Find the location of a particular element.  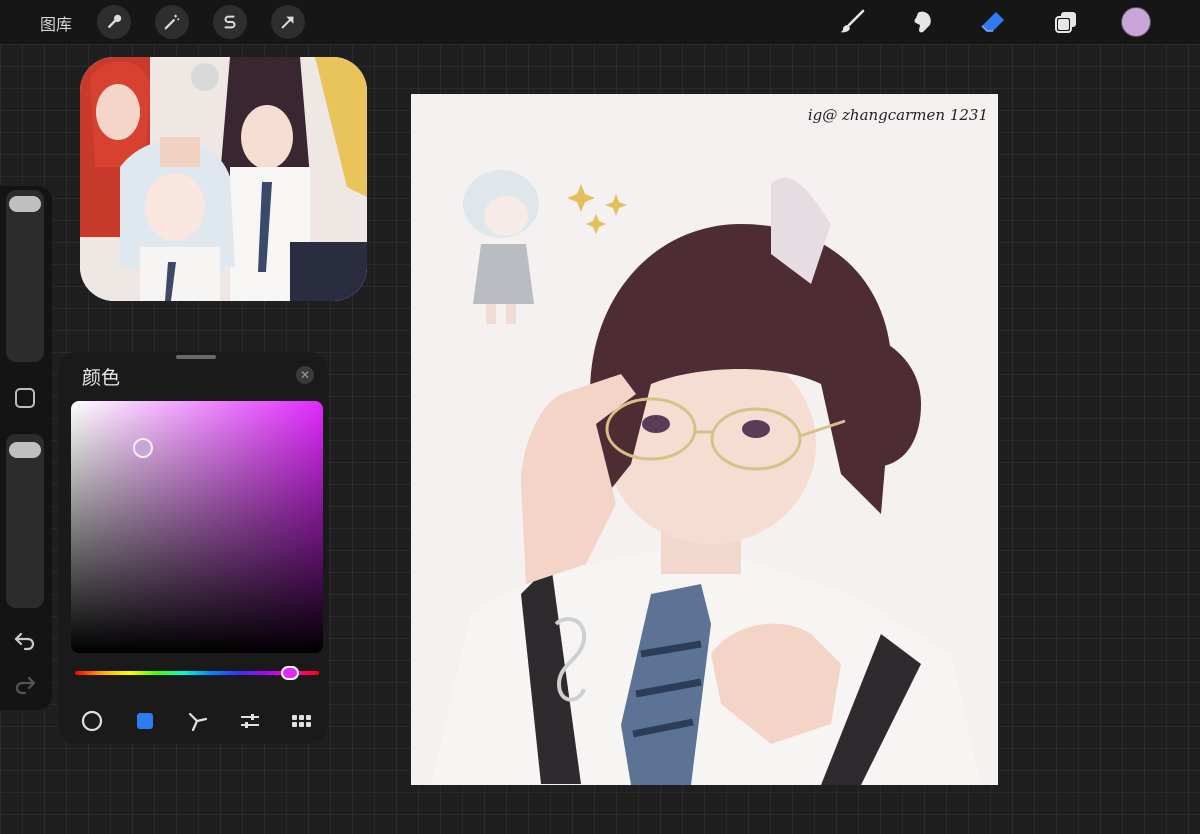

artist-signature: ig@ zhangcarmen 1231 is located at coordinates (897, 115).